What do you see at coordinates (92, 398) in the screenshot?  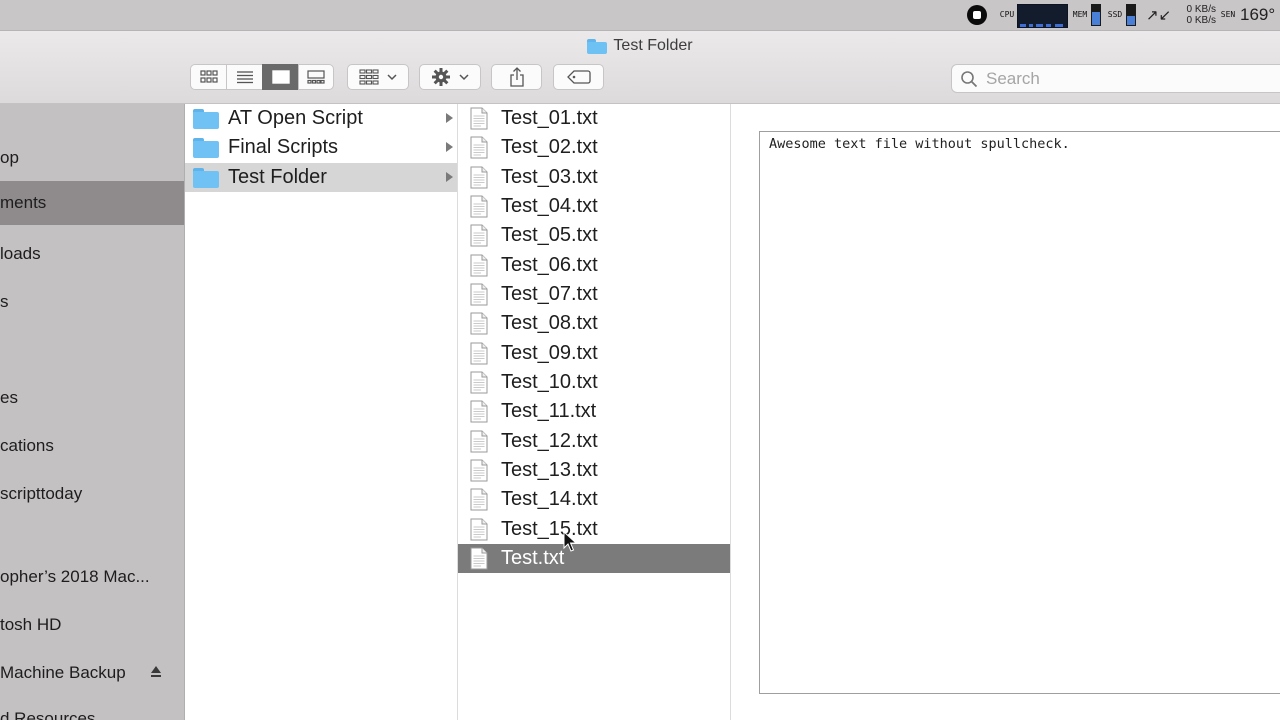 I see `sidebar-item-6: es` at bounding box center [92, 398].